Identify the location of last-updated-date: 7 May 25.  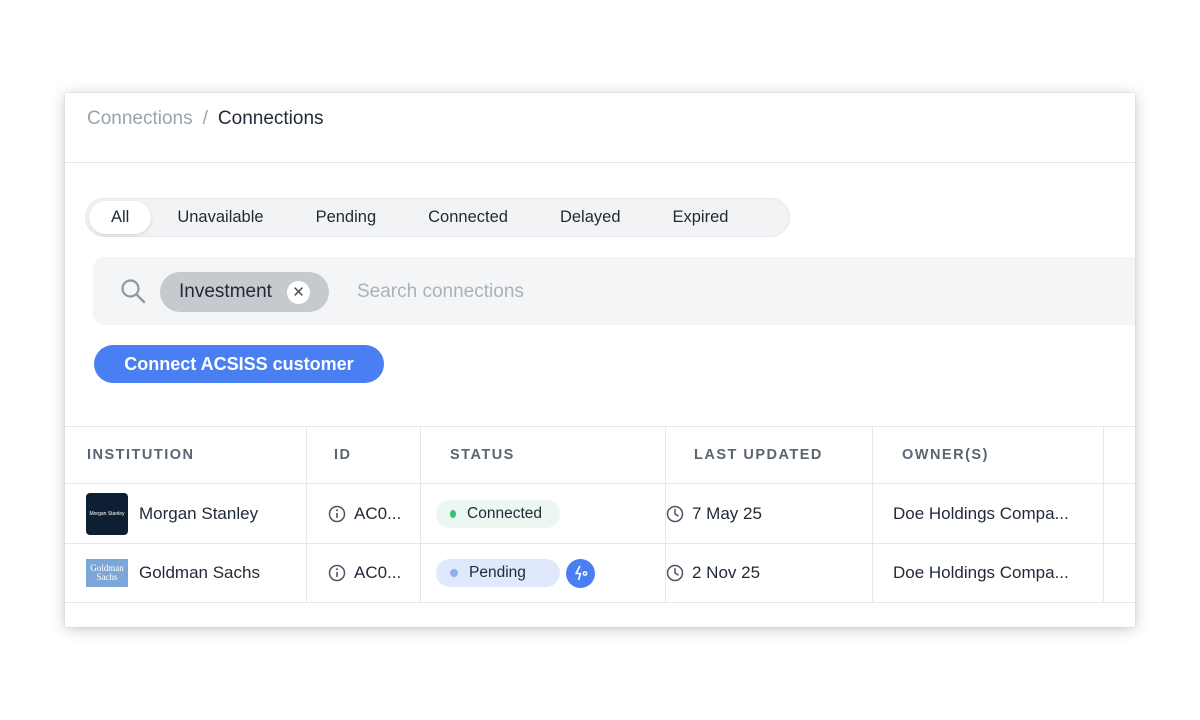
(727, 513).